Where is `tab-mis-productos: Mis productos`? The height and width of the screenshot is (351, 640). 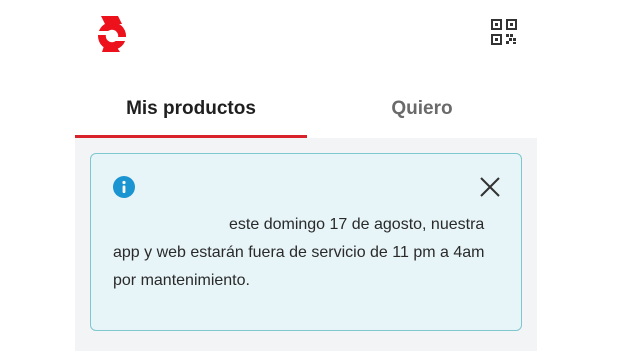
tab-mis-productos: Mis productos is located at coordinates (191, 109).